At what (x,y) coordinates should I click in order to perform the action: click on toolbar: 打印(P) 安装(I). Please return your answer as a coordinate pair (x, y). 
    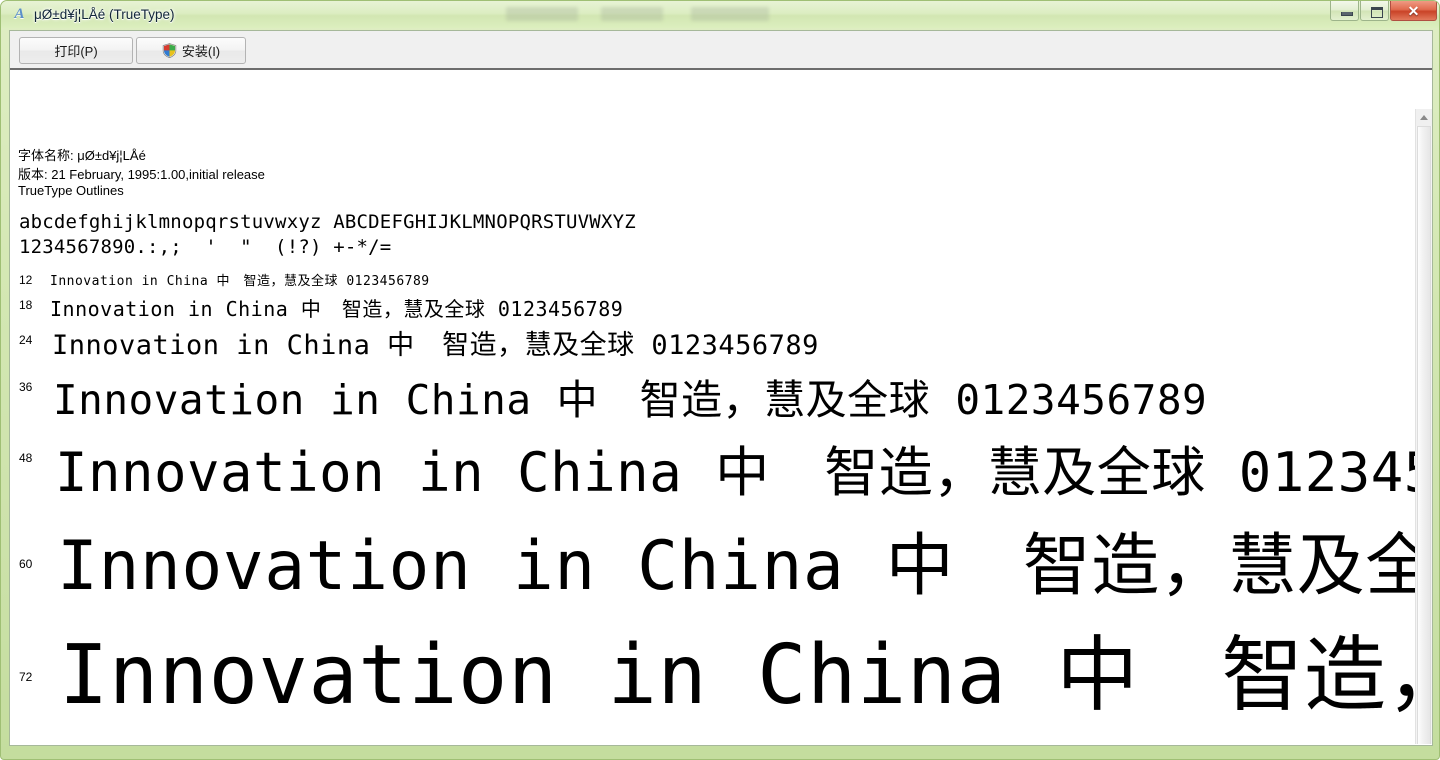
    Looking at the image, I should click on (721, 50).